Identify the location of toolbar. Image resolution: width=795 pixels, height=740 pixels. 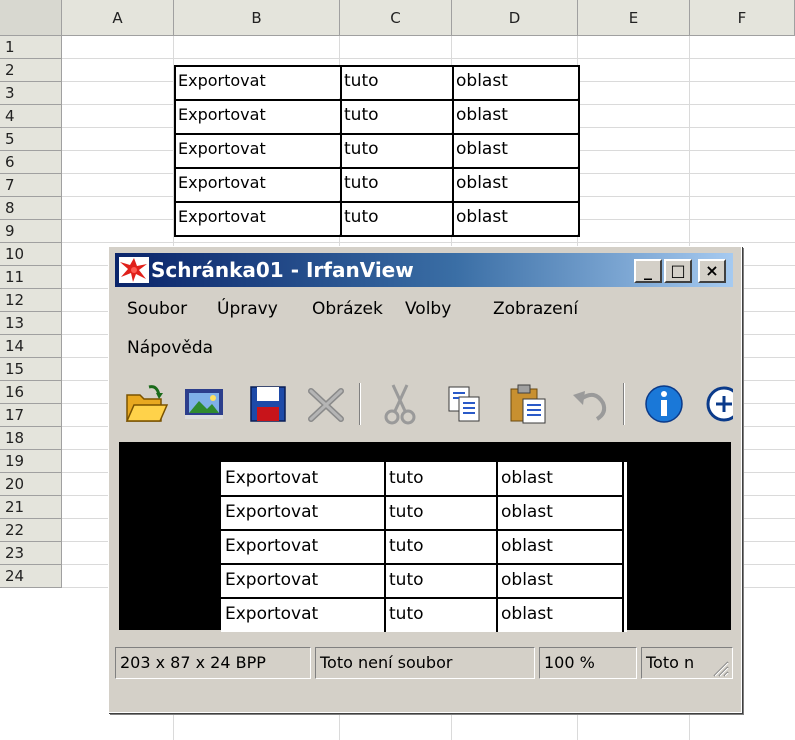
(424, 405).